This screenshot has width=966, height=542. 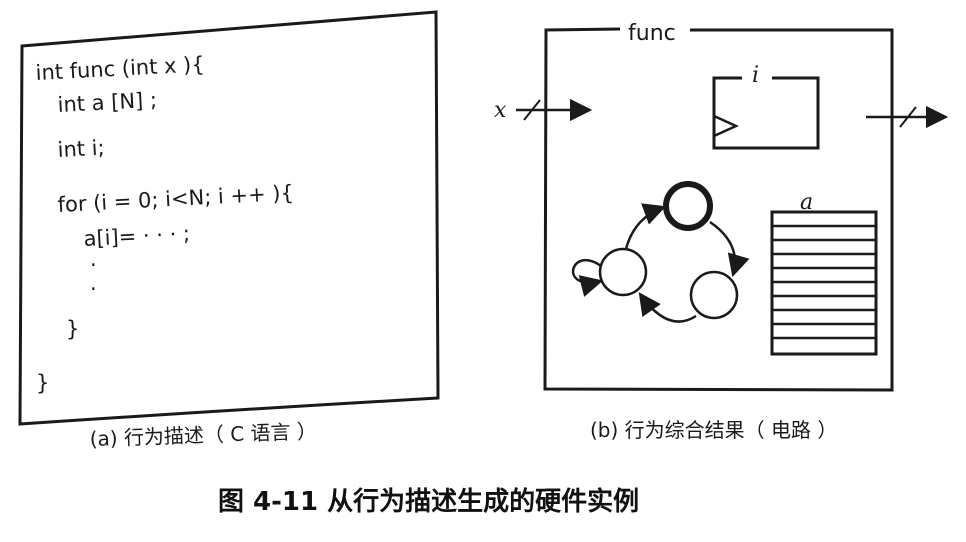 What do you see at coordinates (72, 329) in the screenshot?
I see `code-line-8: }` at bounding box center [72, 329].